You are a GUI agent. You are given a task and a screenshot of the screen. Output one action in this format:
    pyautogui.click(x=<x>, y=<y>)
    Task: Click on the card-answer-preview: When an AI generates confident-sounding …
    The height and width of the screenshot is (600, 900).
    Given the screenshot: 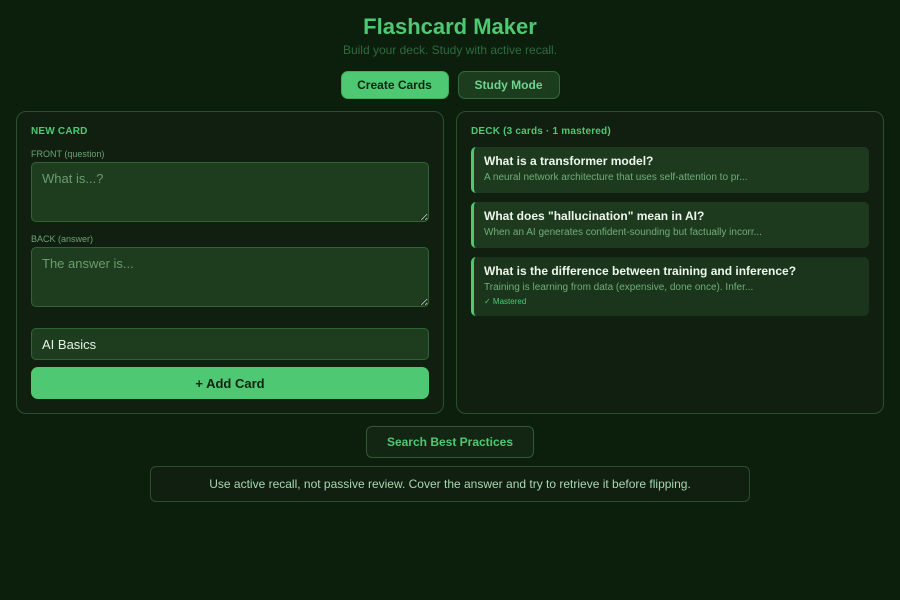 What is the action you would take?
    pyautogui.click(x=623, y=232)
    